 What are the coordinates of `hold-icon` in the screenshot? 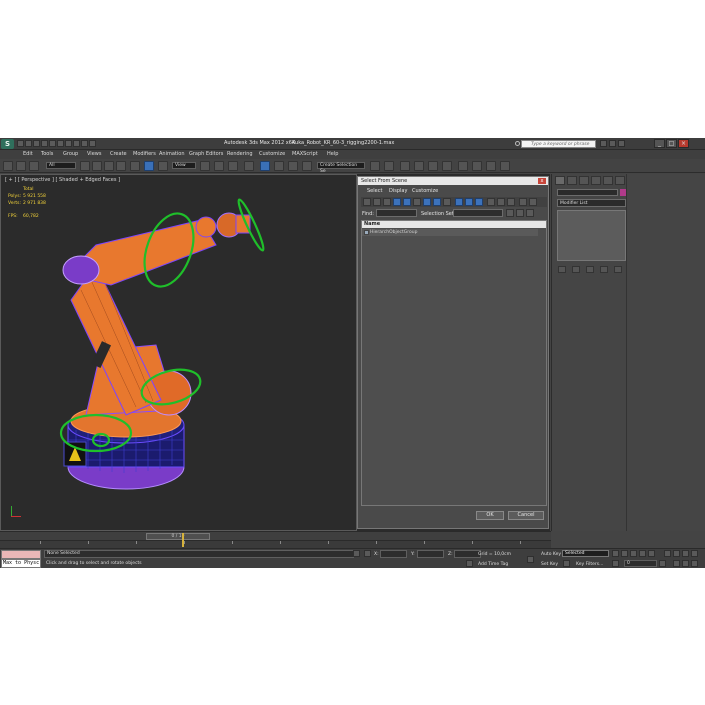 It's located at (60, 143).